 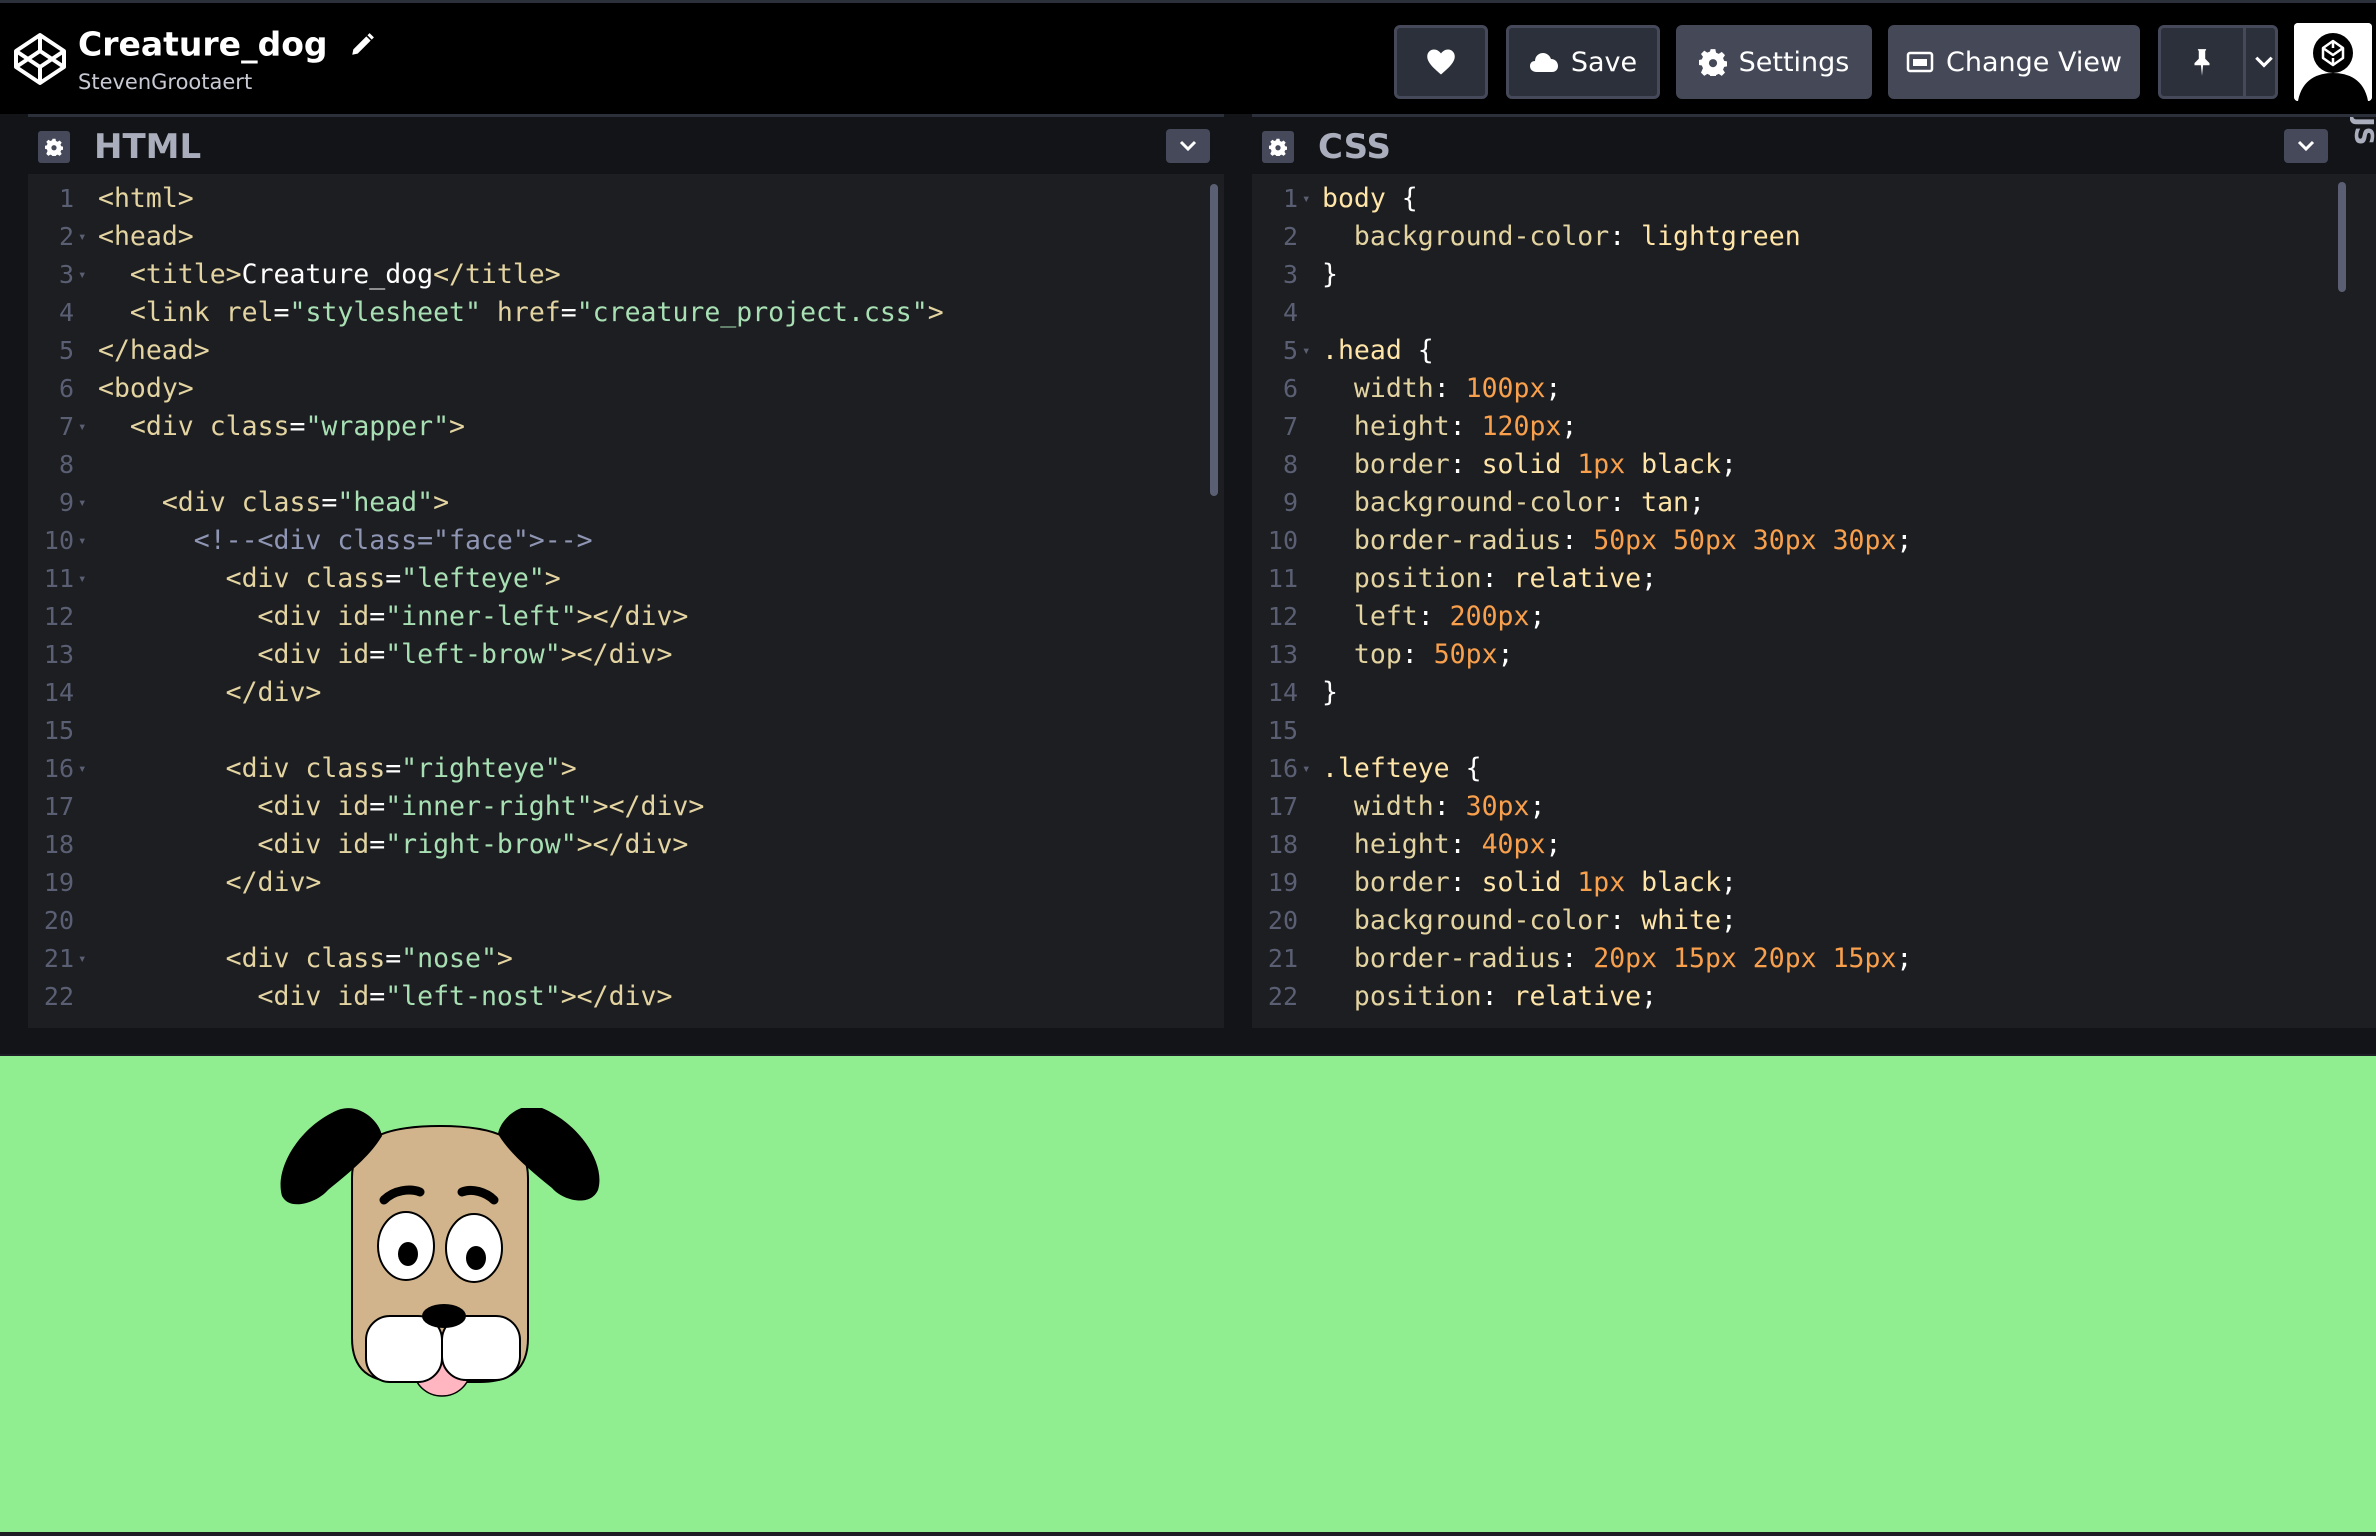 I want to click on html-code-line: 21 ▾ <div class="nose">, so click(x=626, y=959).